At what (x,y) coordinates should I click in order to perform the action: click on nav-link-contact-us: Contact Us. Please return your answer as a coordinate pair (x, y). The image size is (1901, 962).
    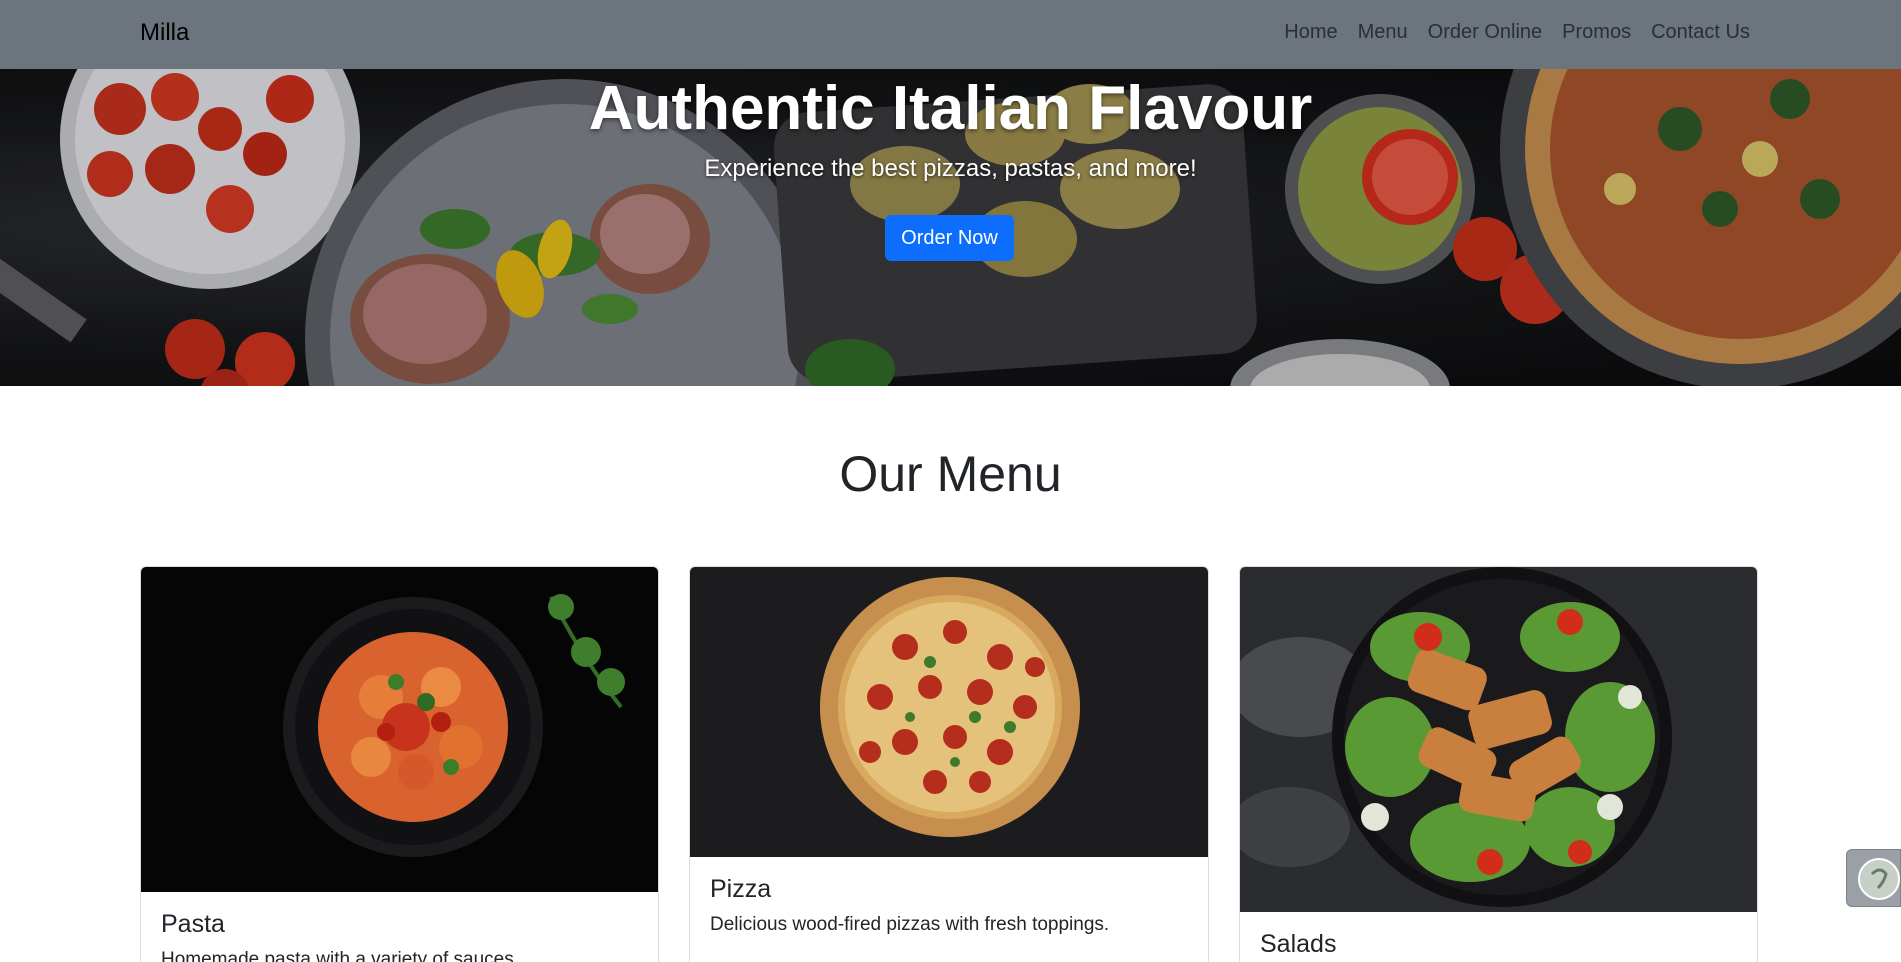
    Looking at the image, I should click on (1700, 32).